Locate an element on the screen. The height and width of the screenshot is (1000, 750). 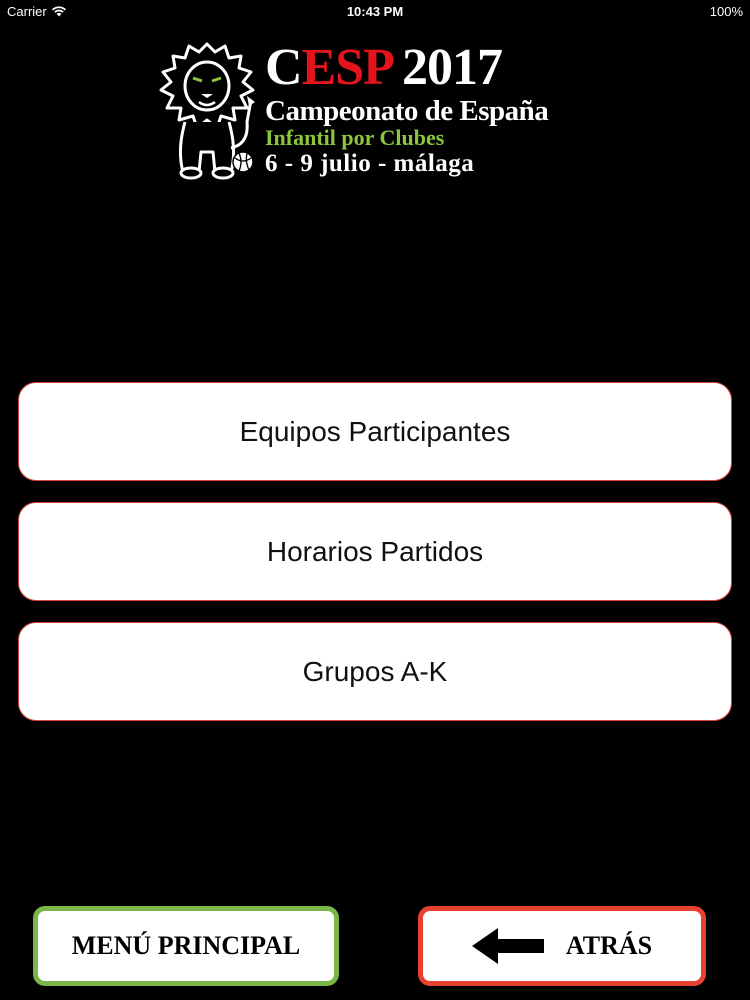
menu-principal-button: MENÚ PRINCIPAL is located at coordinates (186, 946).